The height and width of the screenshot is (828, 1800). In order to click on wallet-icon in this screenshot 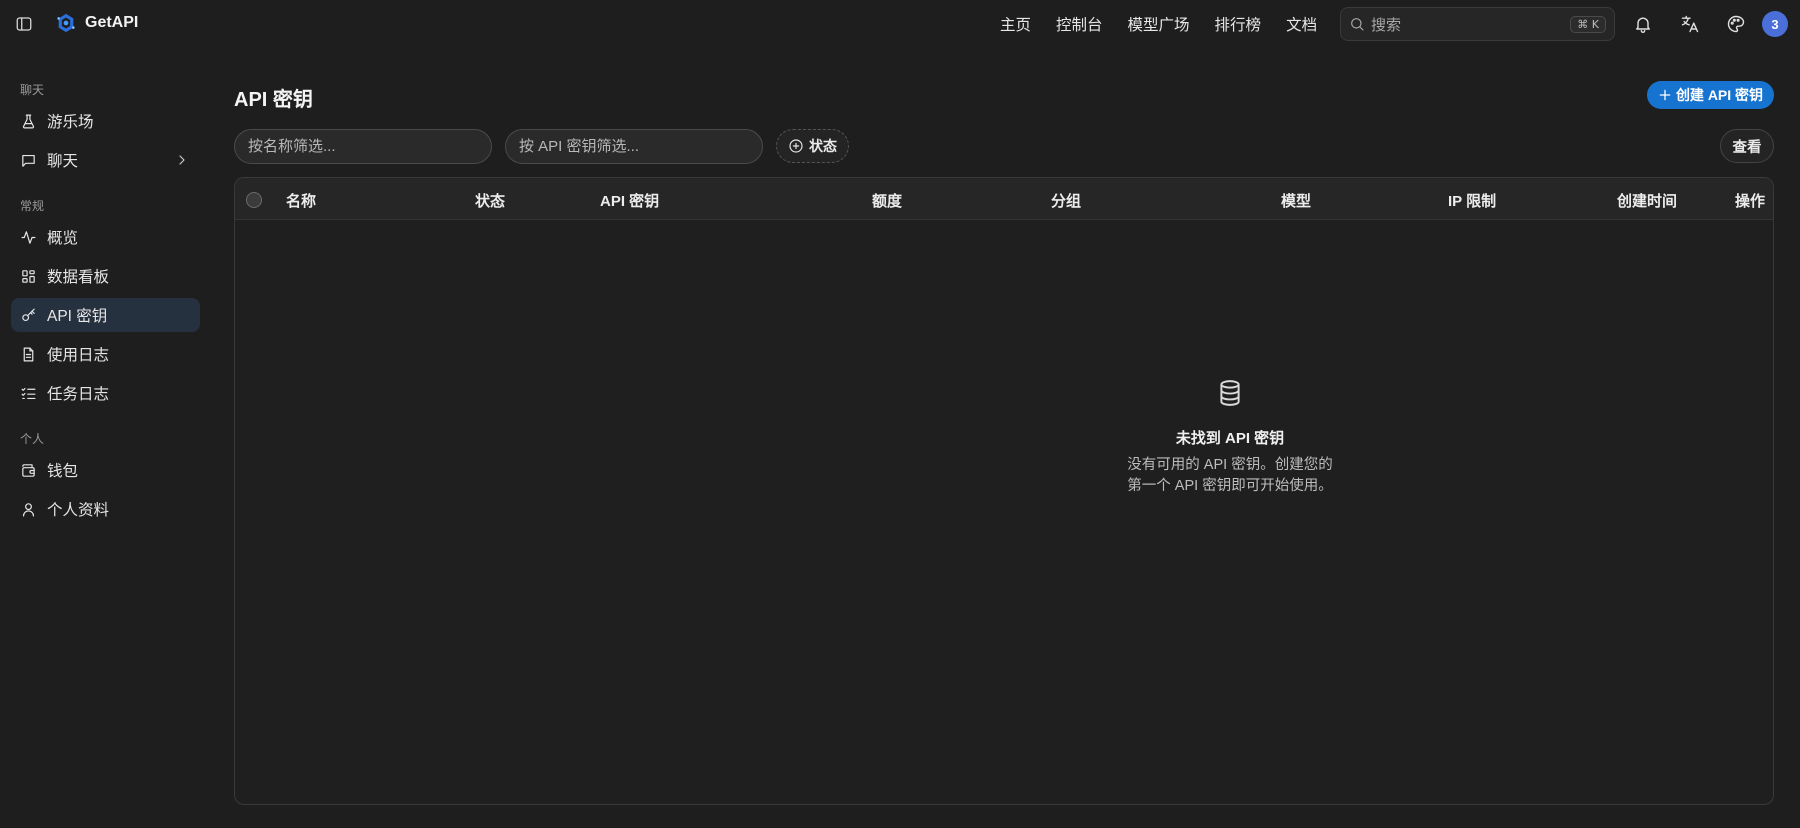, I will do `click(28, 470)`.